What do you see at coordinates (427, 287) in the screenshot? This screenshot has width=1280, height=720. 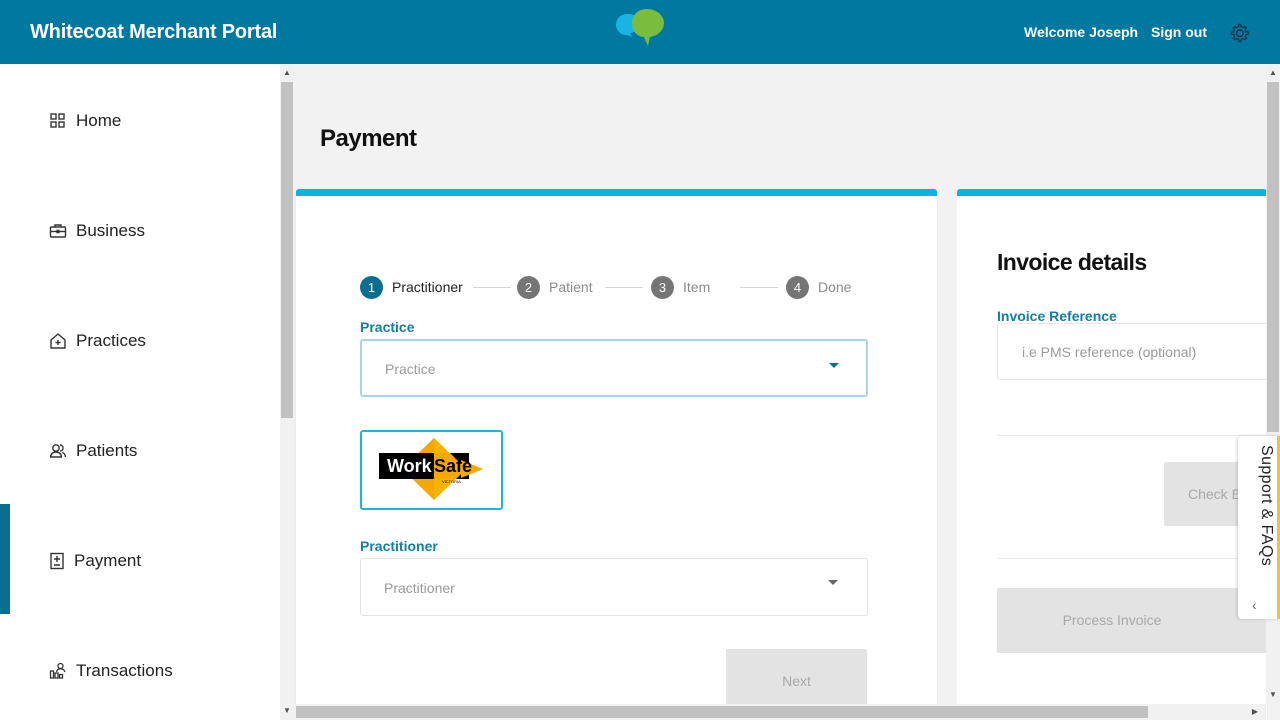 I see `step-label: Practitioner` at bounding box center [427, 287].